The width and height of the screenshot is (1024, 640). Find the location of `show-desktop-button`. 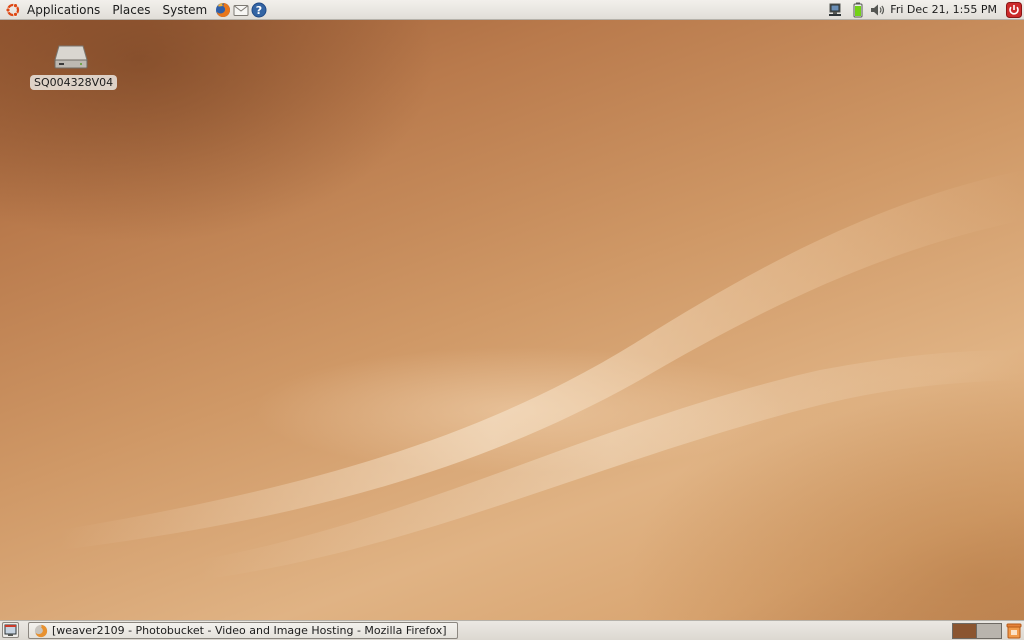

show-desktop-button is located at coordinates (10, 630).